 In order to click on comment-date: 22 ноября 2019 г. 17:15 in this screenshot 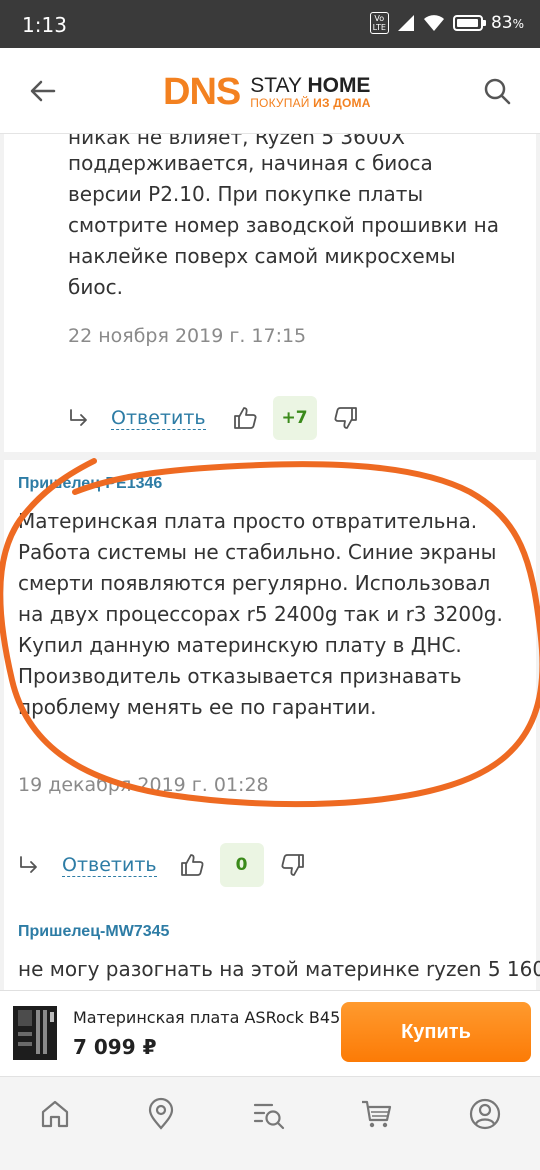, I will do `click(187, 336)`.